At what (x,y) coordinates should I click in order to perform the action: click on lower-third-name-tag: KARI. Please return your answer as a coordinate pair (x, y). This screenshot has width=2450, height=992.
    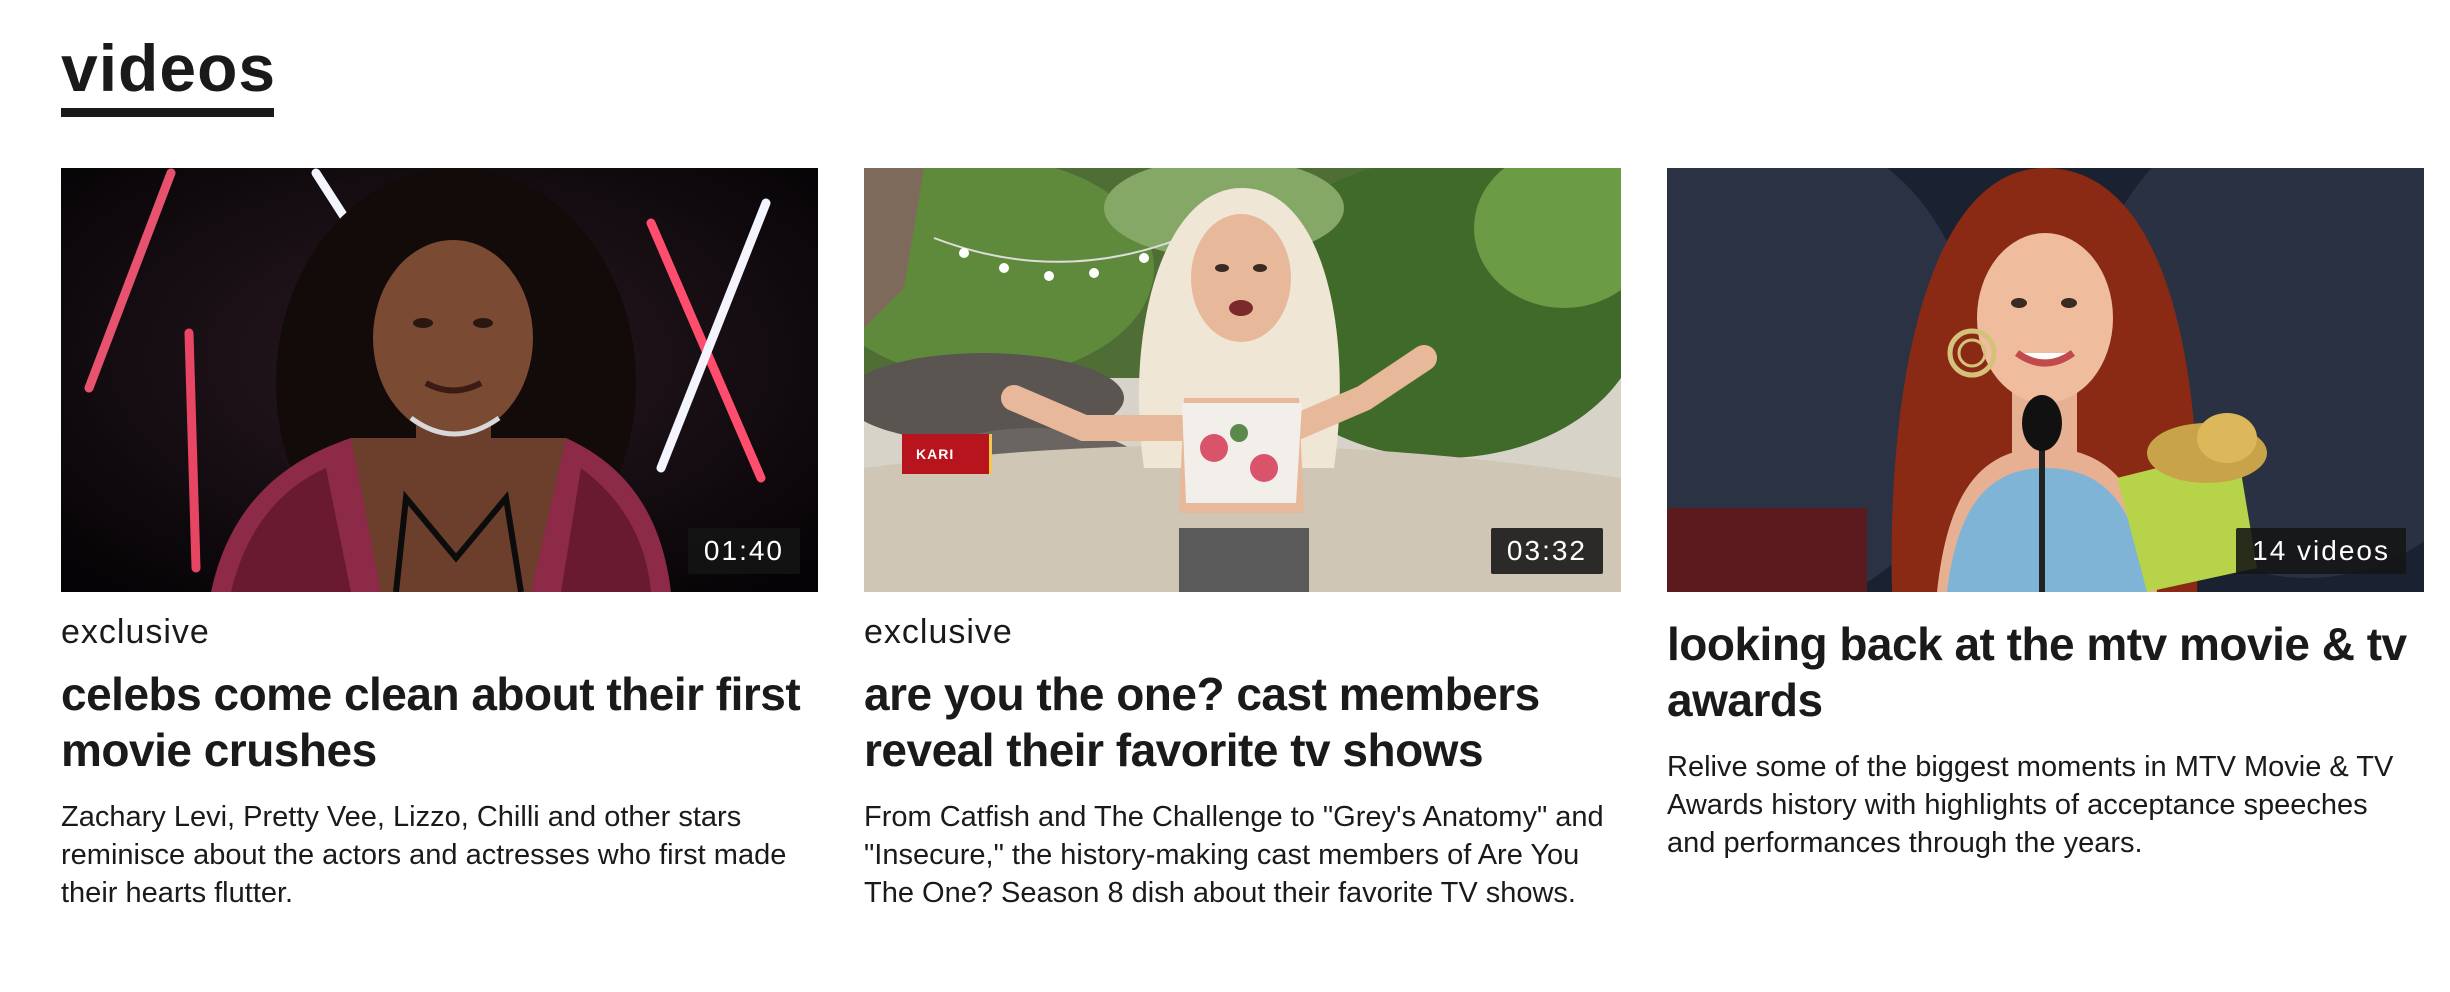
    Looking at the image, I should click on (947, 454).